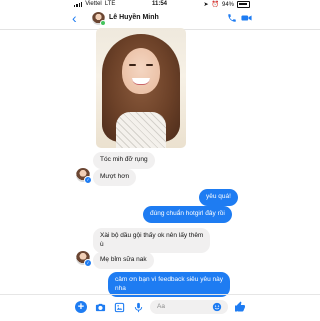 Image resolution: width=320 pixels, height=321 pixels. I want to click on battery-icon, so click(243, 4).